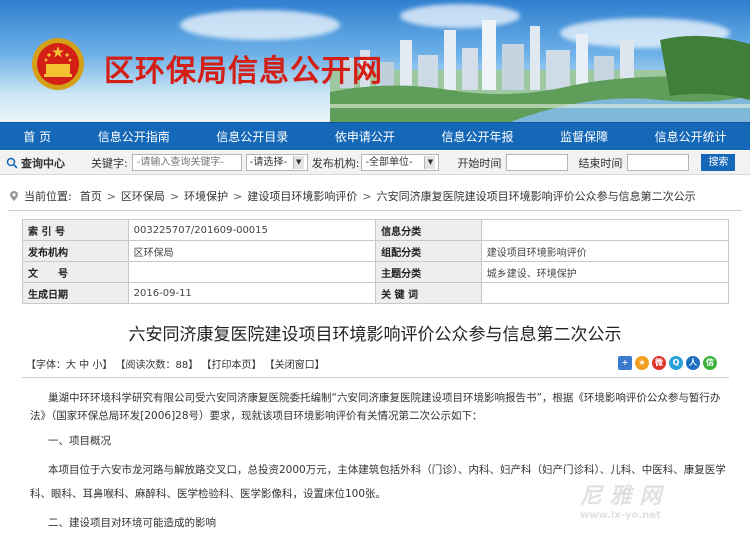  Describe the element at coordinates (693, 363) in the screenshot. I see `renren-icon: 人` at that location.